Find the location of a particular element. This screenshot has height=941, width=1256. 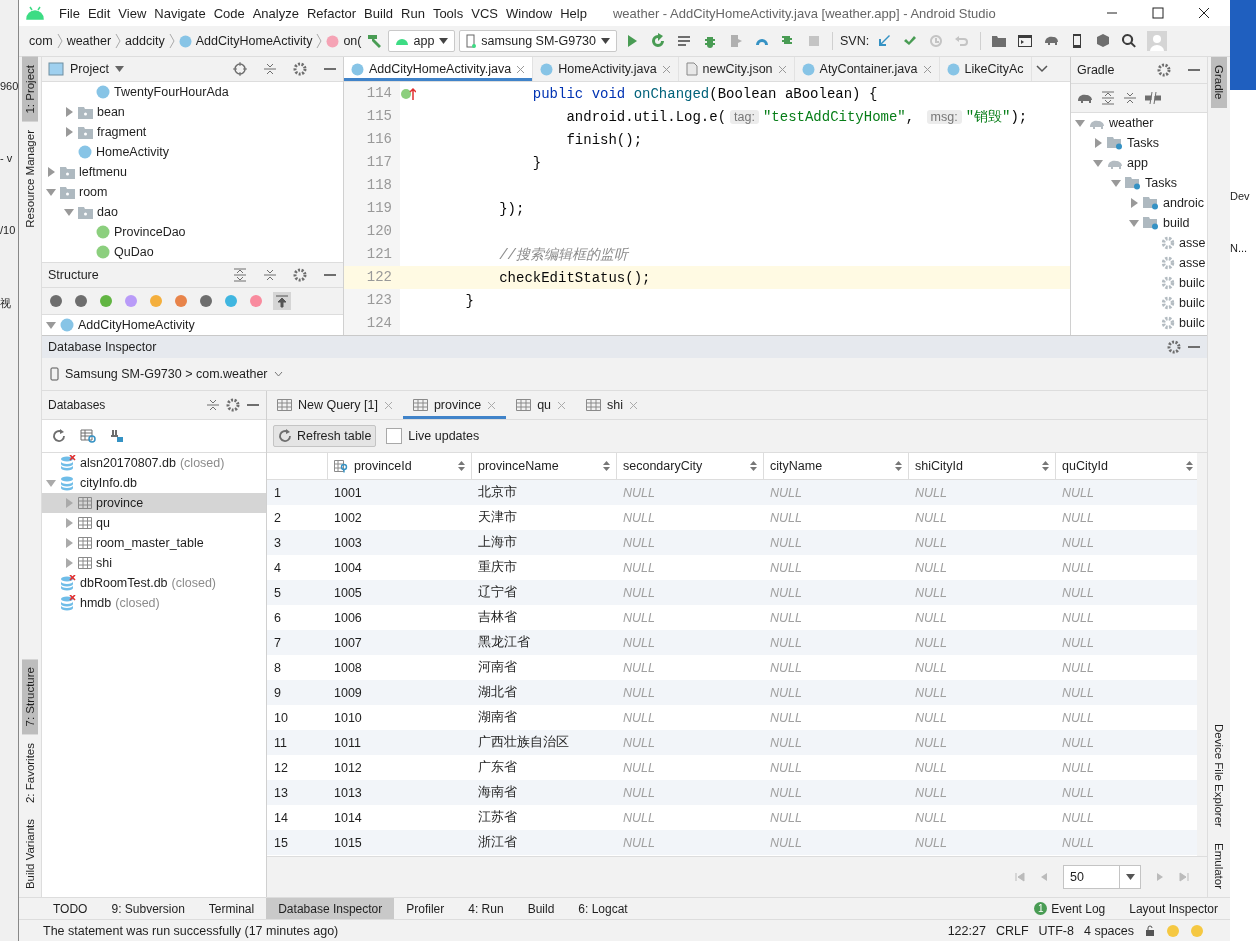

table-item: province is located at coordinates (154, 503).